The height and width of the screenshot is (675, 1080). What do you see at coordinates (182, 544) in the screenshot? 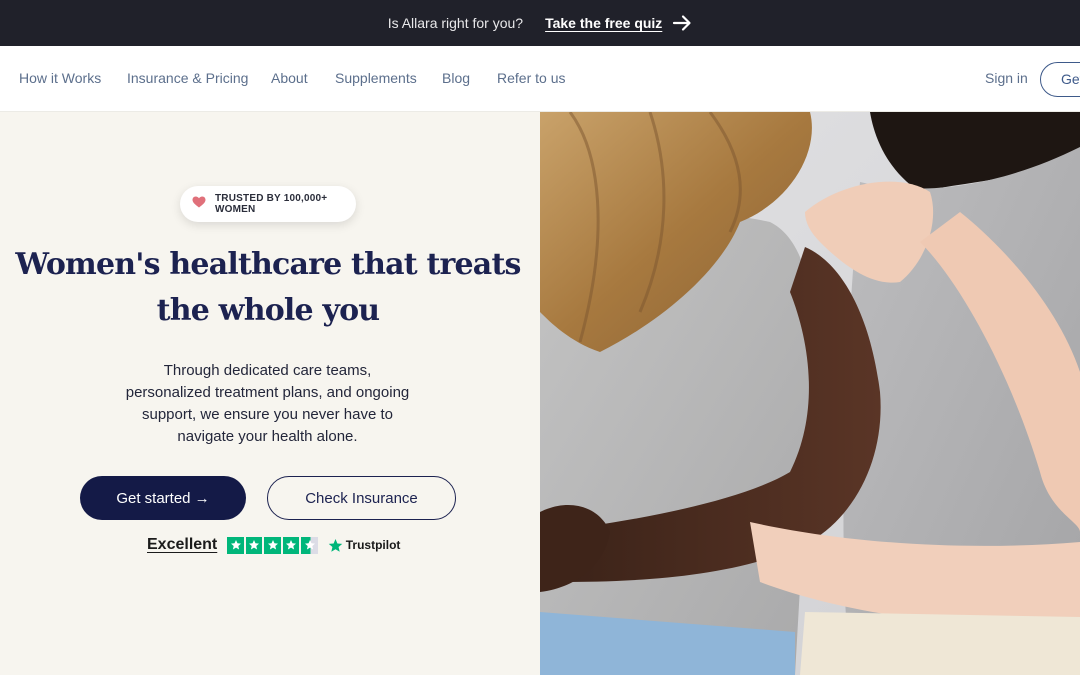
I see `rating-label: Excellent` at bounding box center [182, 544].